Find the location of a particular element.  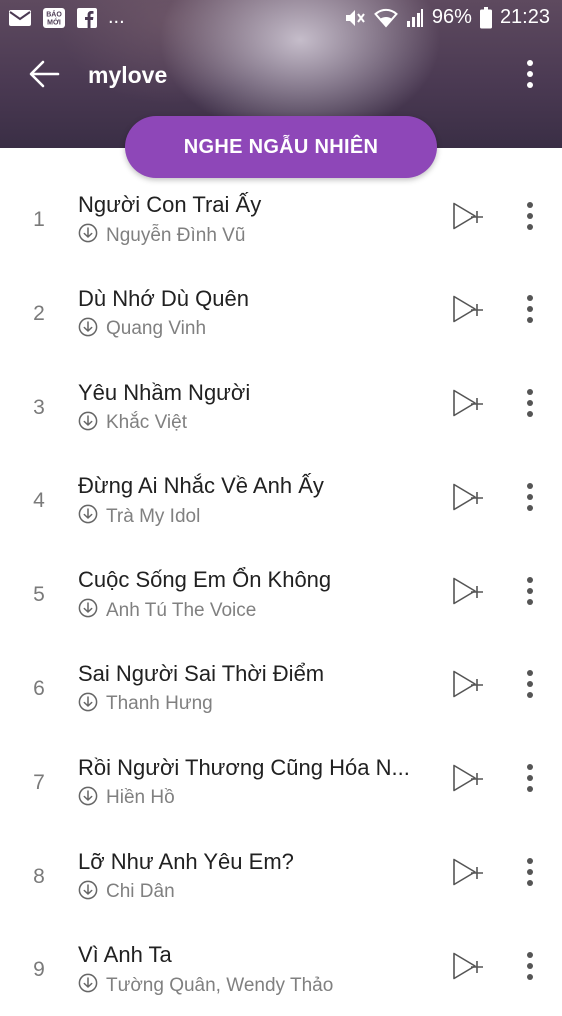

song-title: Đừng Ai Nhắc Về Anh Ấy is located at coordinates (201, 486).